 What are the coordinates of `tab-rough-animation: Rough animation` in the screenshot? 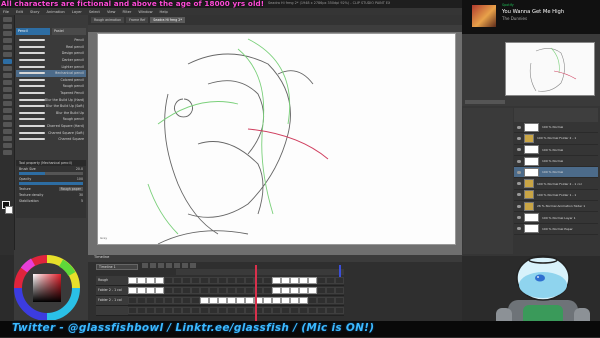 It's located at (108, 20).